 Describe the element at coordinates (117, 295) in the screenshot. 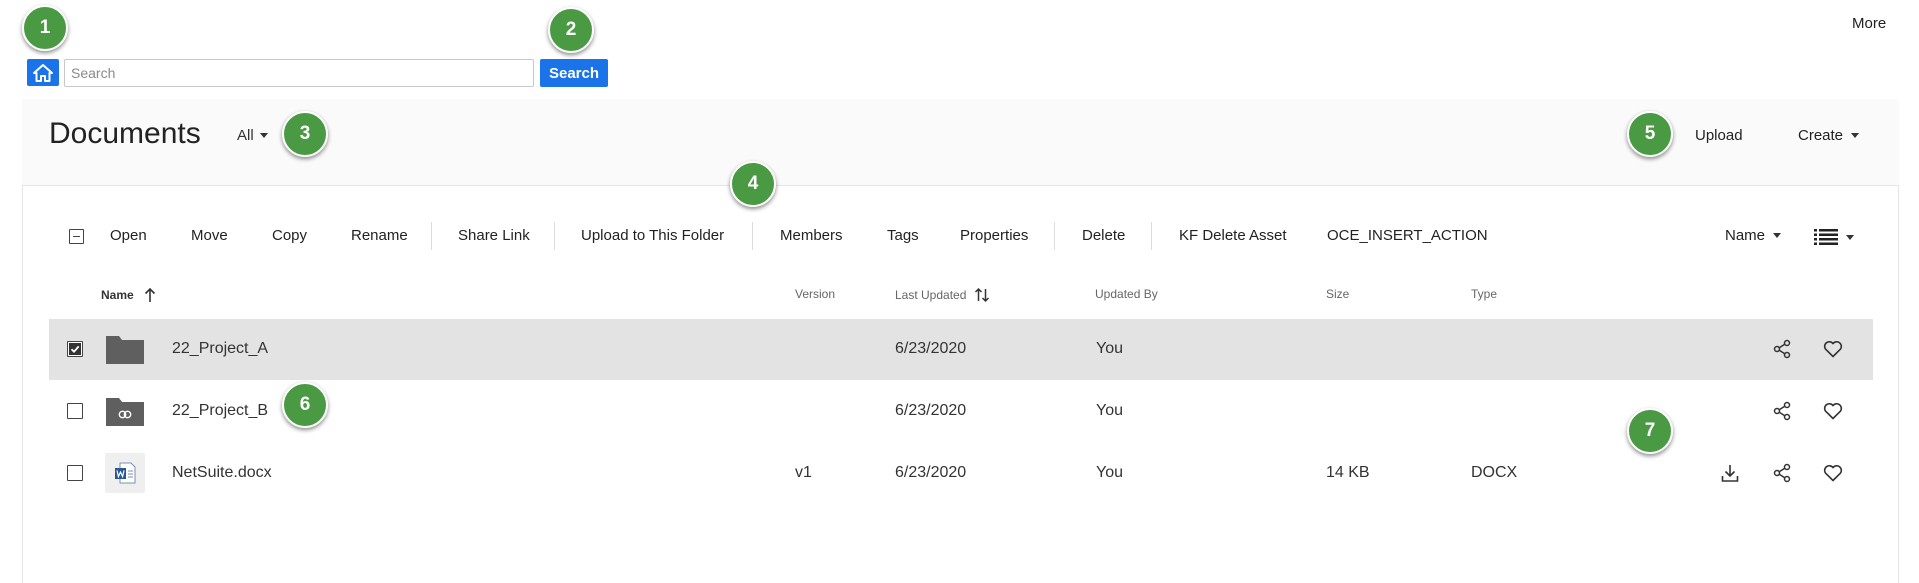

I see `column-name-label: Name` at that location.